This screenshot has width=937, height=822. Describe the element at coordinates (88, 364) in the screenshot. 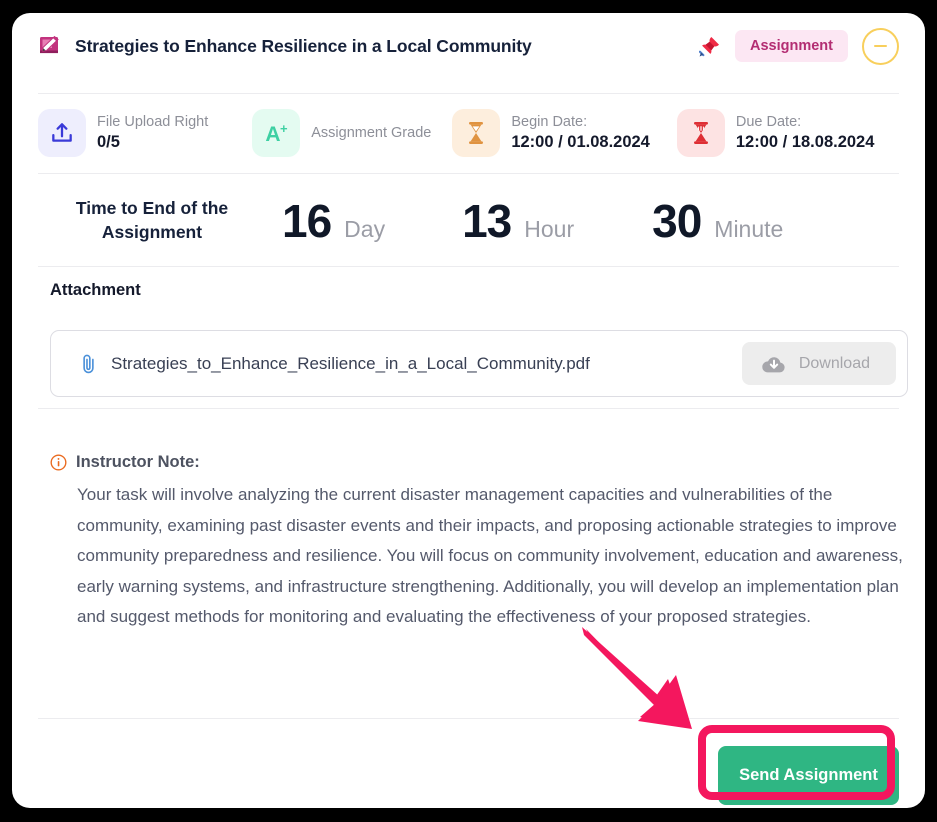

I see `paperclip-icon` at that location.